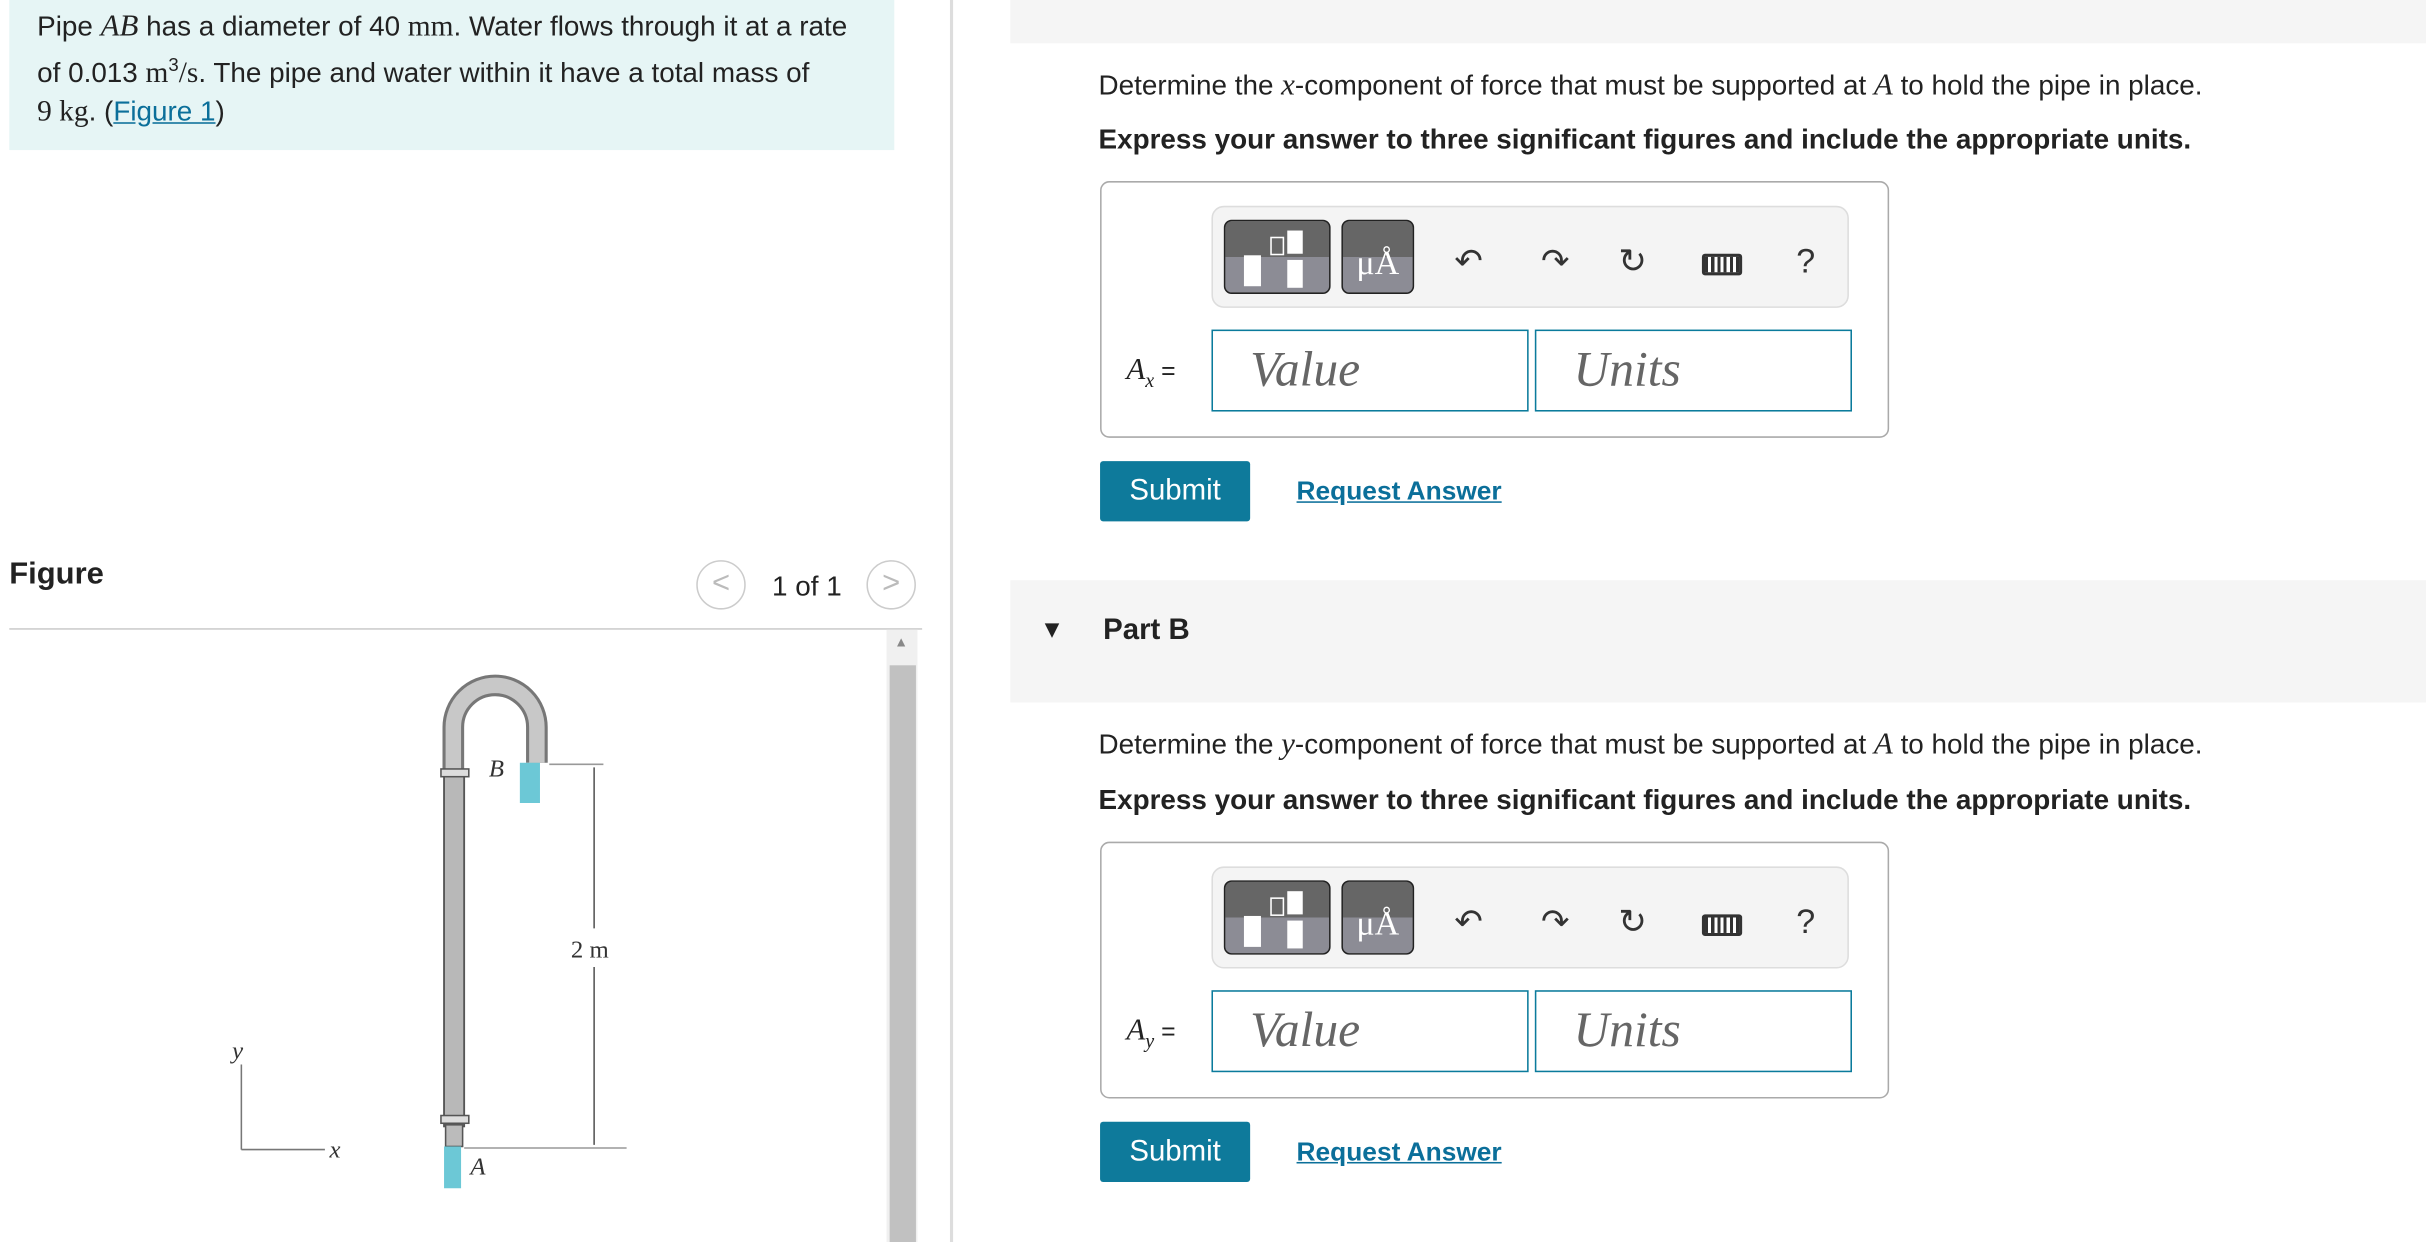 This screenshot has width=2426, height=1242. I want to click on label-b: B, so click(496, 769).